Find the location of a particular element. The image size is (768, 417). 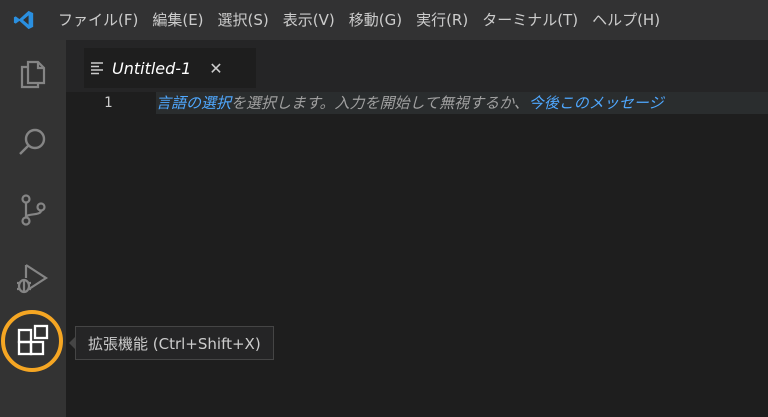

editor-hint: 言語の選択を選択します。入力を開始して無視するか、今後このメッセージ is located at coordinates (462, 103).